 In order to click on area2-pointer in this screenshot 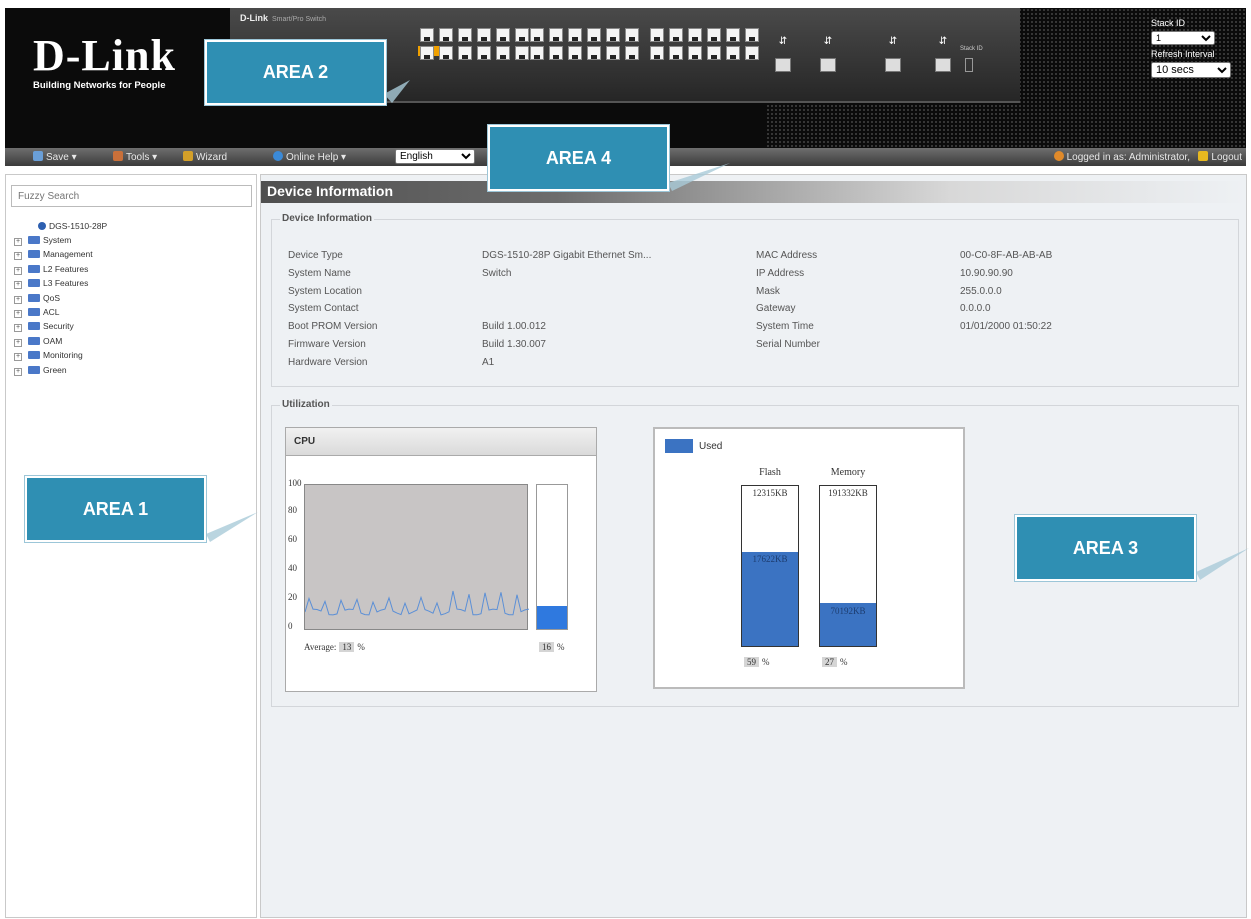, I will do `click(397, 91)`.